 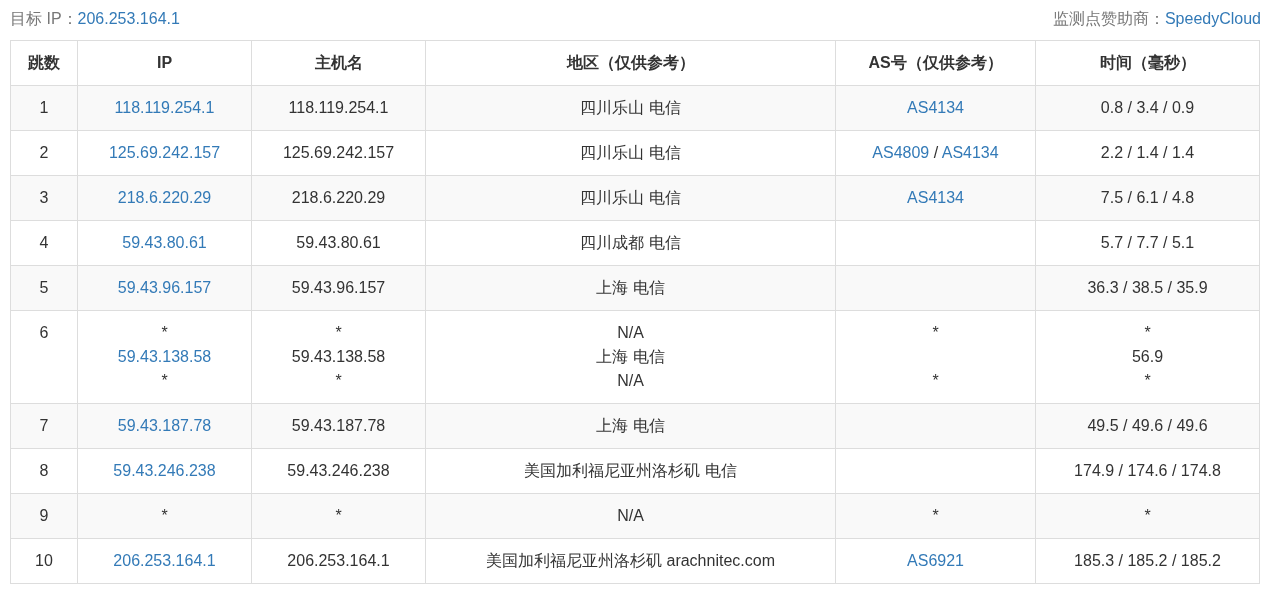 What do you see at coordinates (1147, 425) in the screenshot?
I see `latency-text: 49.5 / 49.6 / 49.6` at bounding box center [1147, 425].